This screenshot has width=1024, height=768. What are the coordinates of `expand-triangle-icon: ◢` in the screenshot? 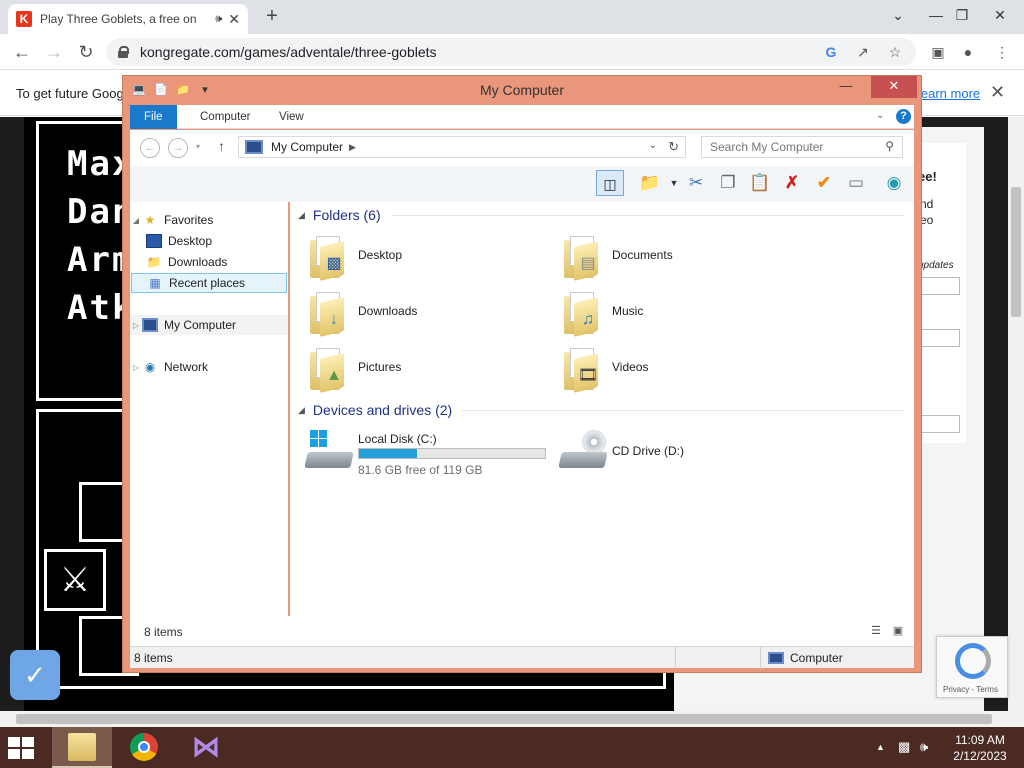 It's located at (136, 220).